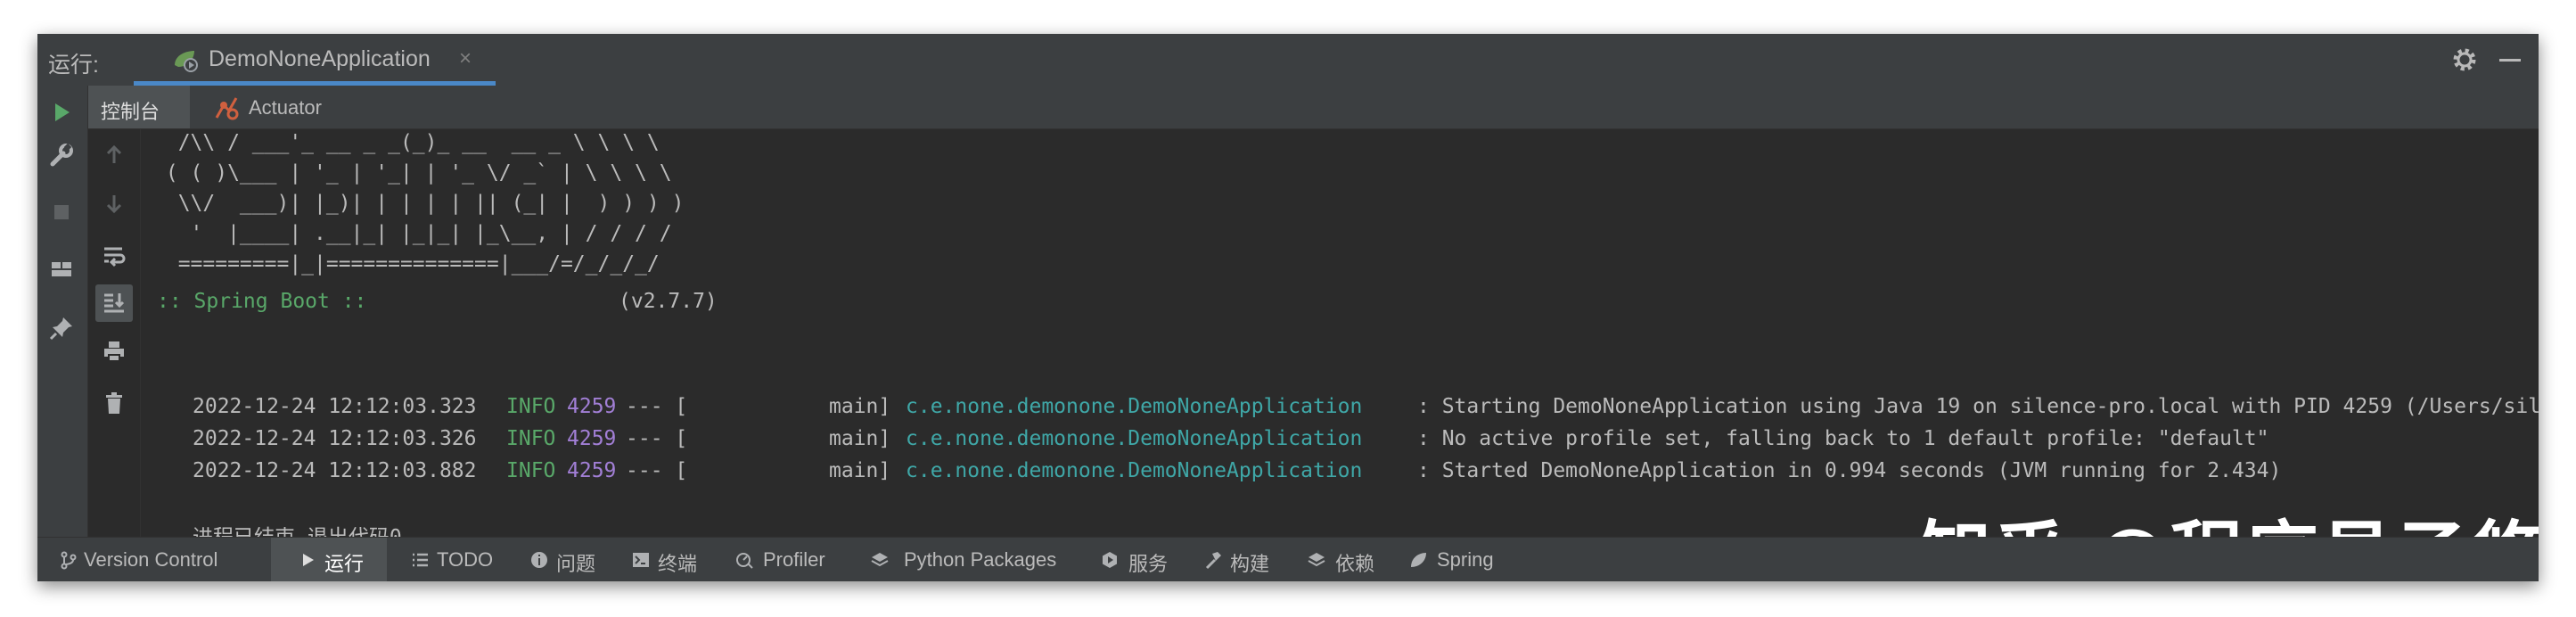 The height and width of the screenshot is (617, 2576). Describe the element at coordinates (1418, 560) in the screenshot. I see `spring-leaf-icon` at that location.